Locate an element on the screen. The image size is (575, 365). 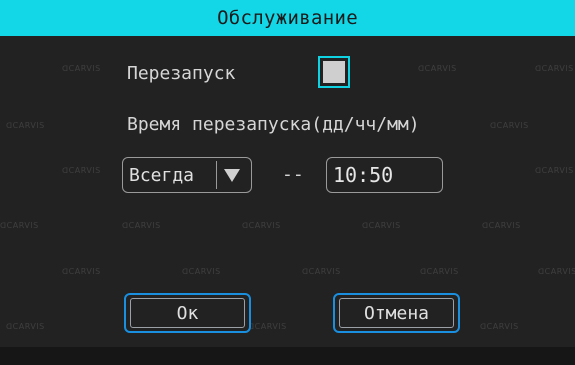
checkbox-box is located at coordinates (334, 72).